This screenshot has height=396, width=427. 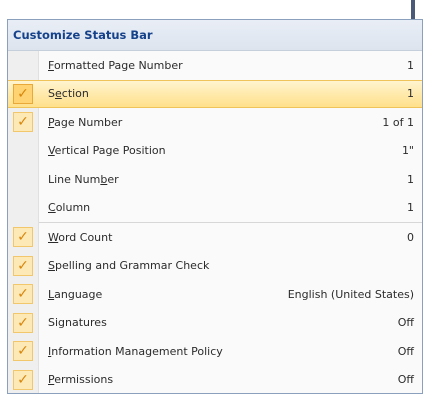 What do you see at coordinates (215, 380) in the screenshot?
I see `menu-item-permissions: ✓ Permissions Off` at bounding box center [215, 380].